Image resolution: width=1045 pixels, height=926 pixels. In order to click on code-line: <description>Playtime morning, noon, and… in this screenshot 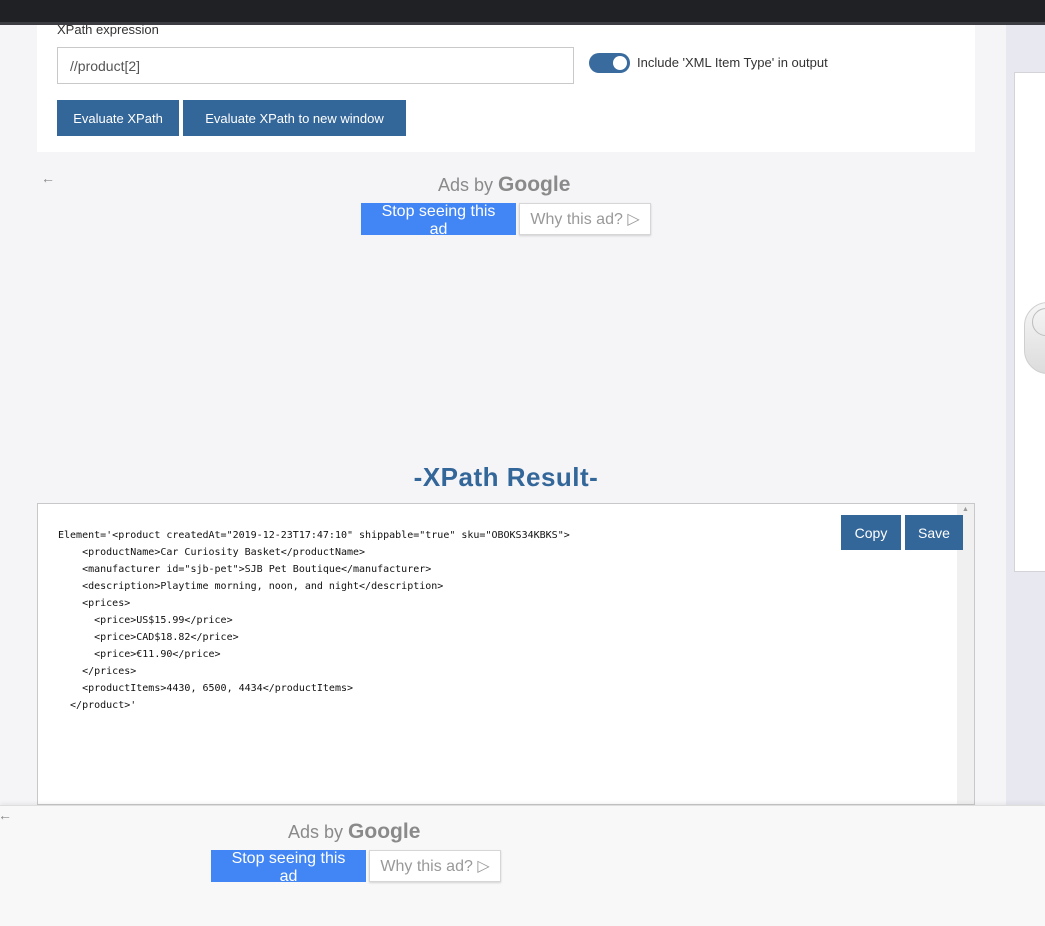, I will do `click(251, 586)`.